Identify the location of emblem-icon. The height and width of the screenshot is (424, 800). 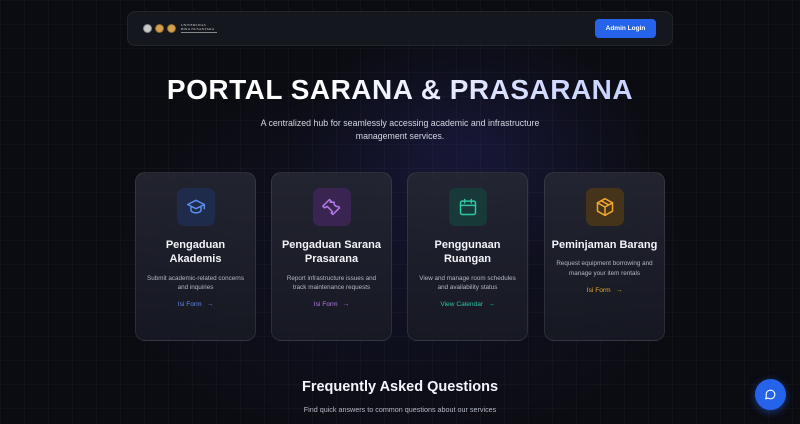
(159, 28).